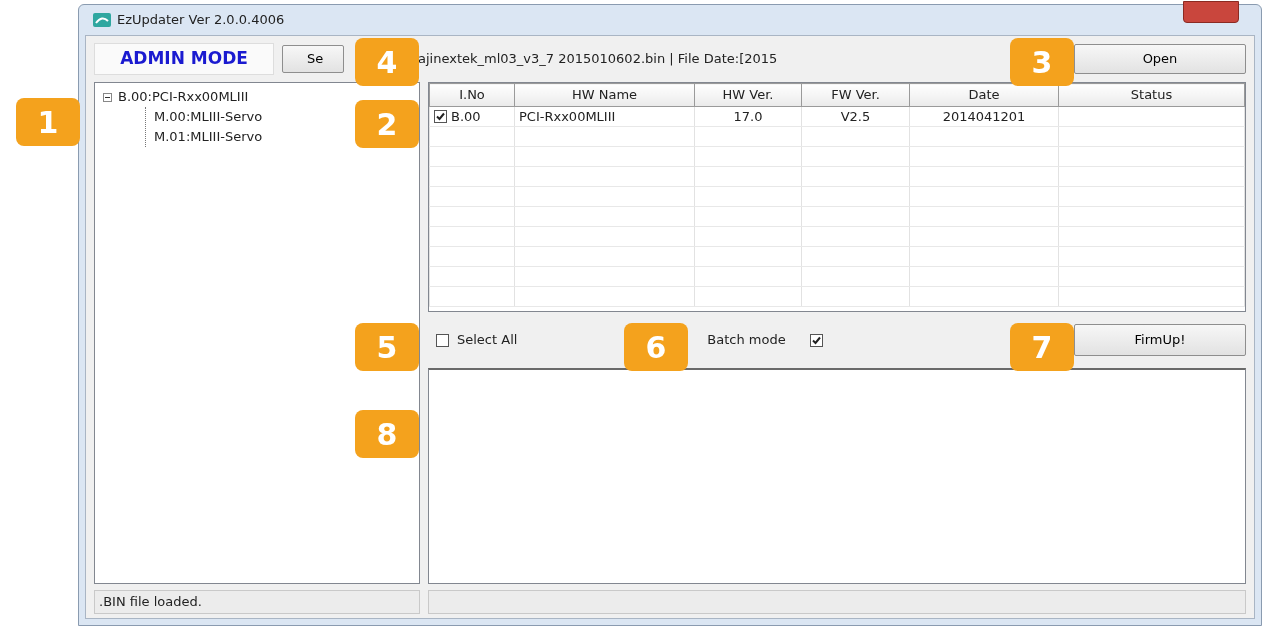 Image resolution: width=1266 pixels, height=629 pixels. What do you see at coordinates (257, 602) in the screenshot?
I see `status-text: .BIN file loaded.` at bounding box center [257, 602].